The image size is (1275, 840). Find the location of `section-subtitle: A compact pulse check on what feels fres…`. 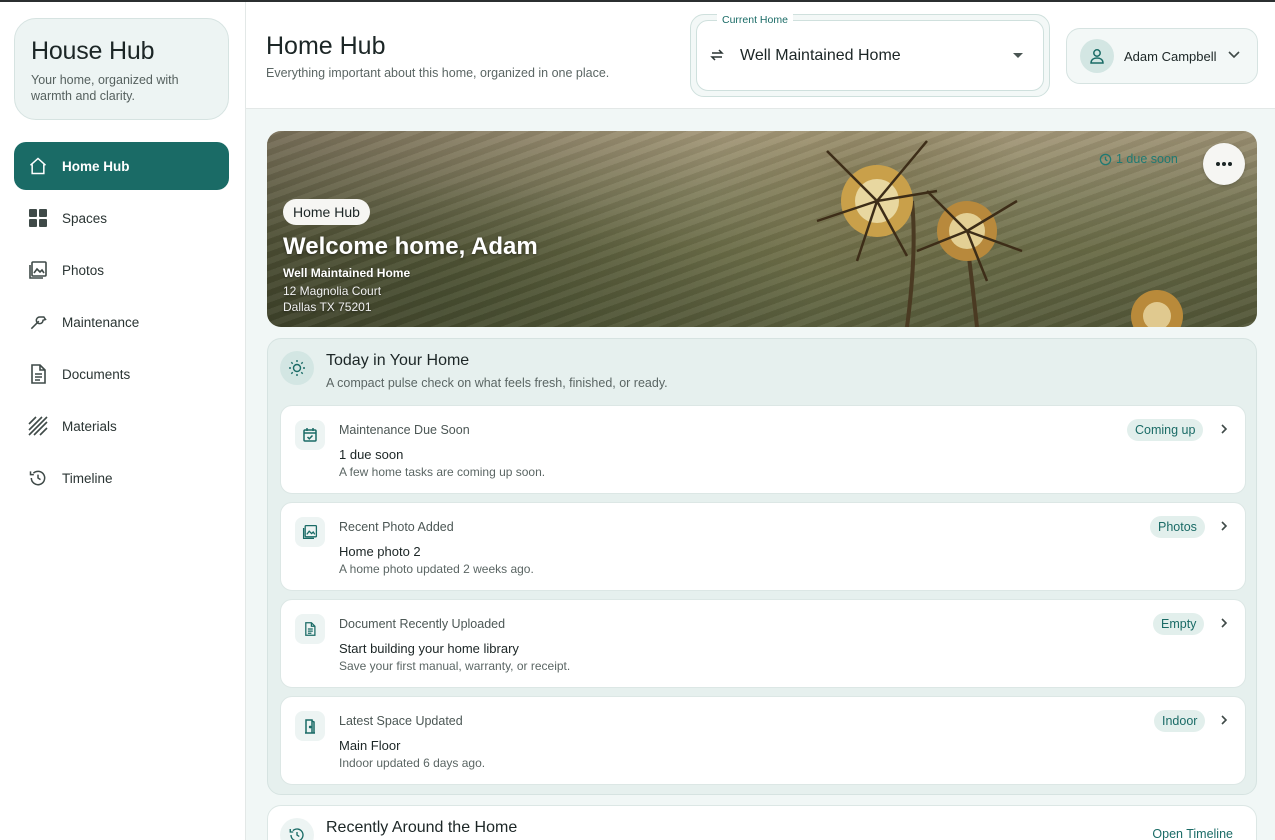

section-subtitle: A compact pulse check on what feels fres… is located at coordinates (497, 383).